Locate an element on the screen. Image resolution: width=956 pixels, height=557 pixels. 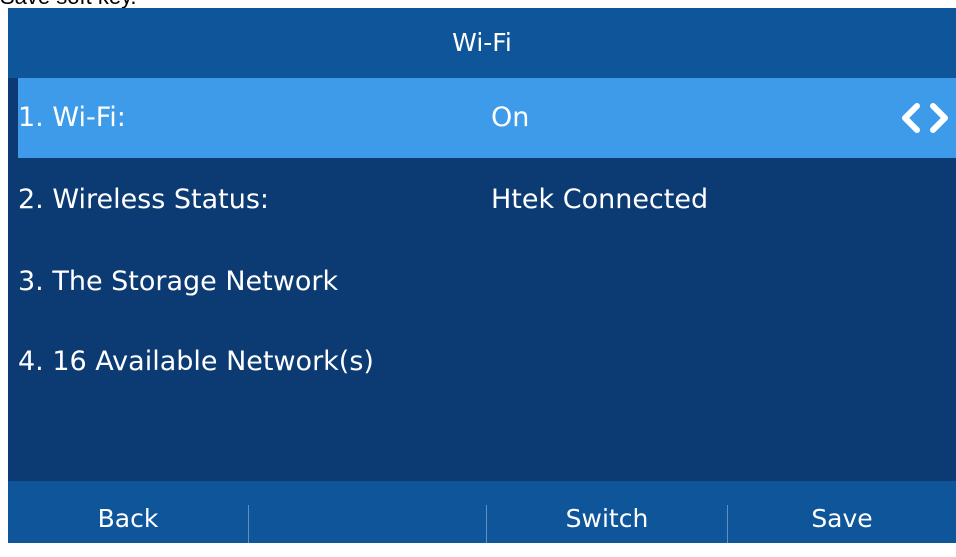
chevron-left-icon is located at coordinates (911, 118).